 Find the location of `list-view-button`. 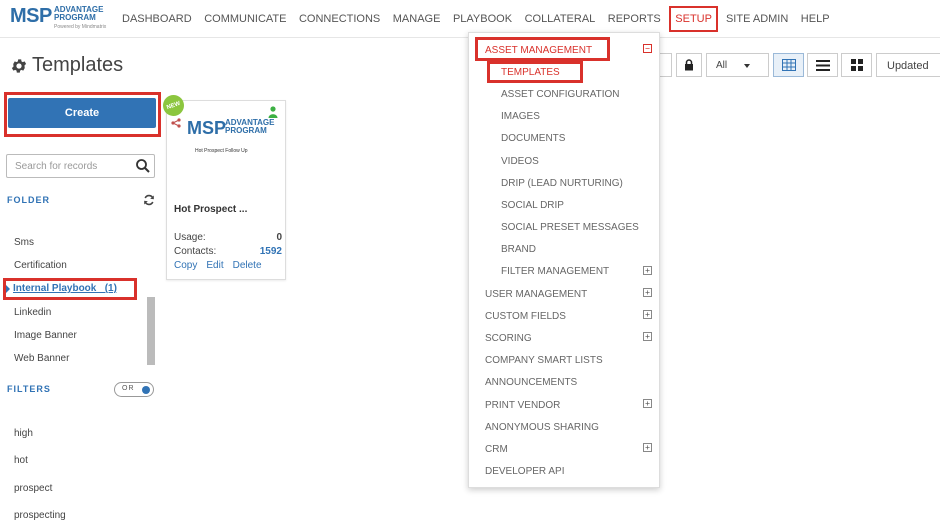

list-view-button is located at coordinates (822, 65).